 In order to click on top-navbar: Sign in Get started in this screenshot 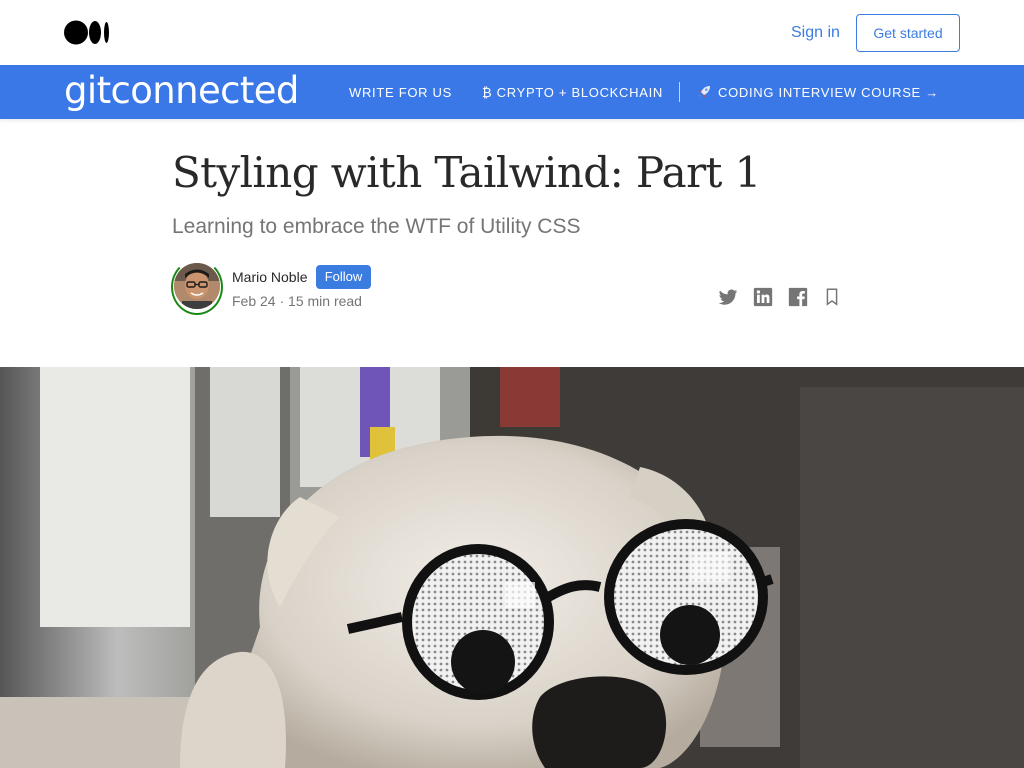, I will do `click(512, 32)`.